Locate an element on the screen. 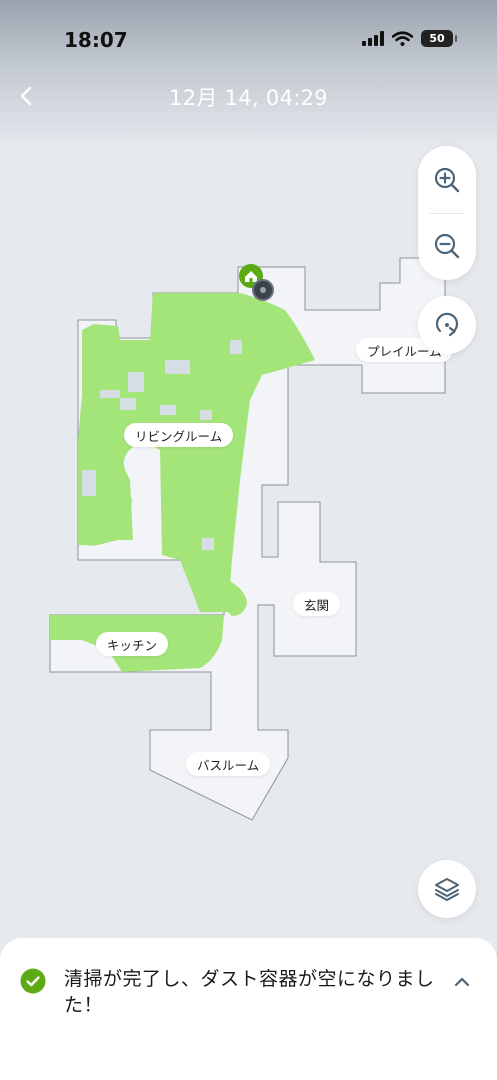  zoom-out-button is located at coordinates (447, 246).